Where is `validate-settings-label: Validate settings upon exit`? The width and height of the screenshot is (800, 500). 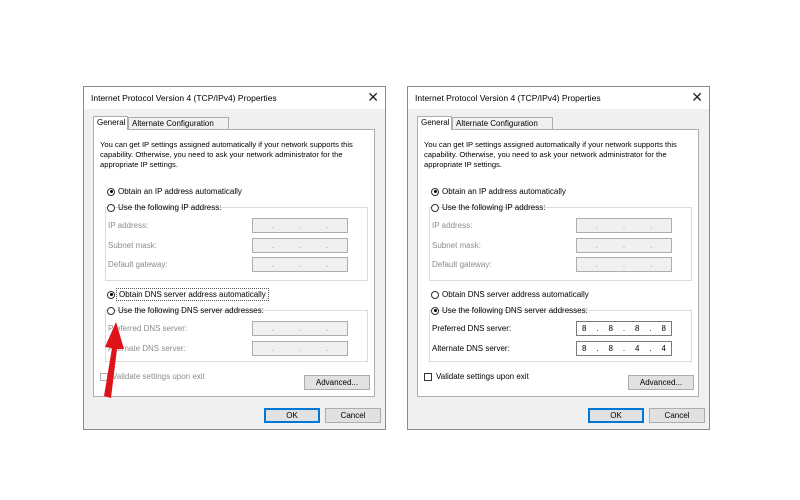 validate-settings-label: Validate settings upon exit is located at coordinates (482, 376).